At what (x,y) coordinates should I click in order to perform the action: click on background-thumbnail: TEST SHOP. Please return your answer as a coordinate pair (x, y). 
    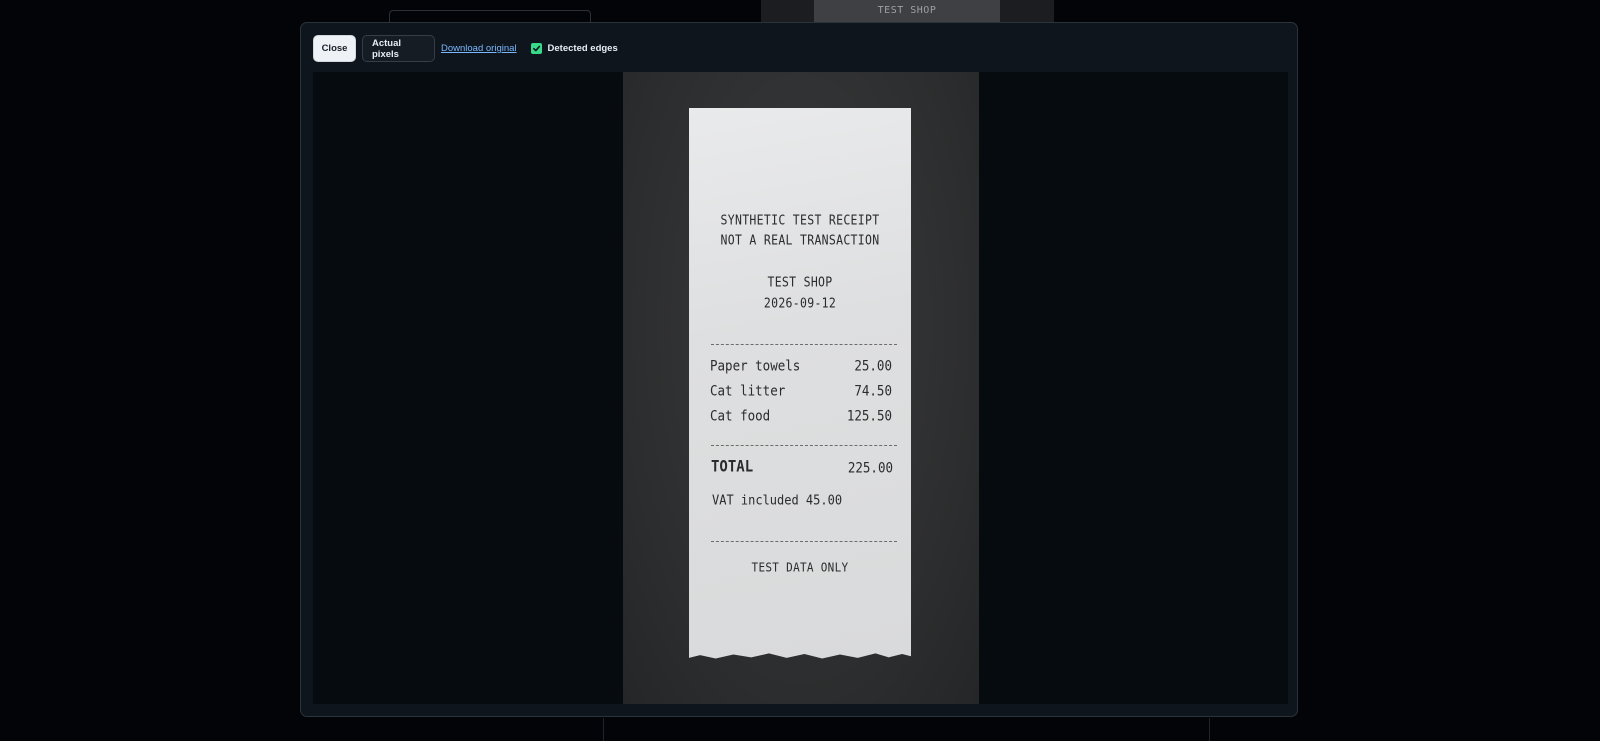
    Looking at the image, I should click on (907, 11).